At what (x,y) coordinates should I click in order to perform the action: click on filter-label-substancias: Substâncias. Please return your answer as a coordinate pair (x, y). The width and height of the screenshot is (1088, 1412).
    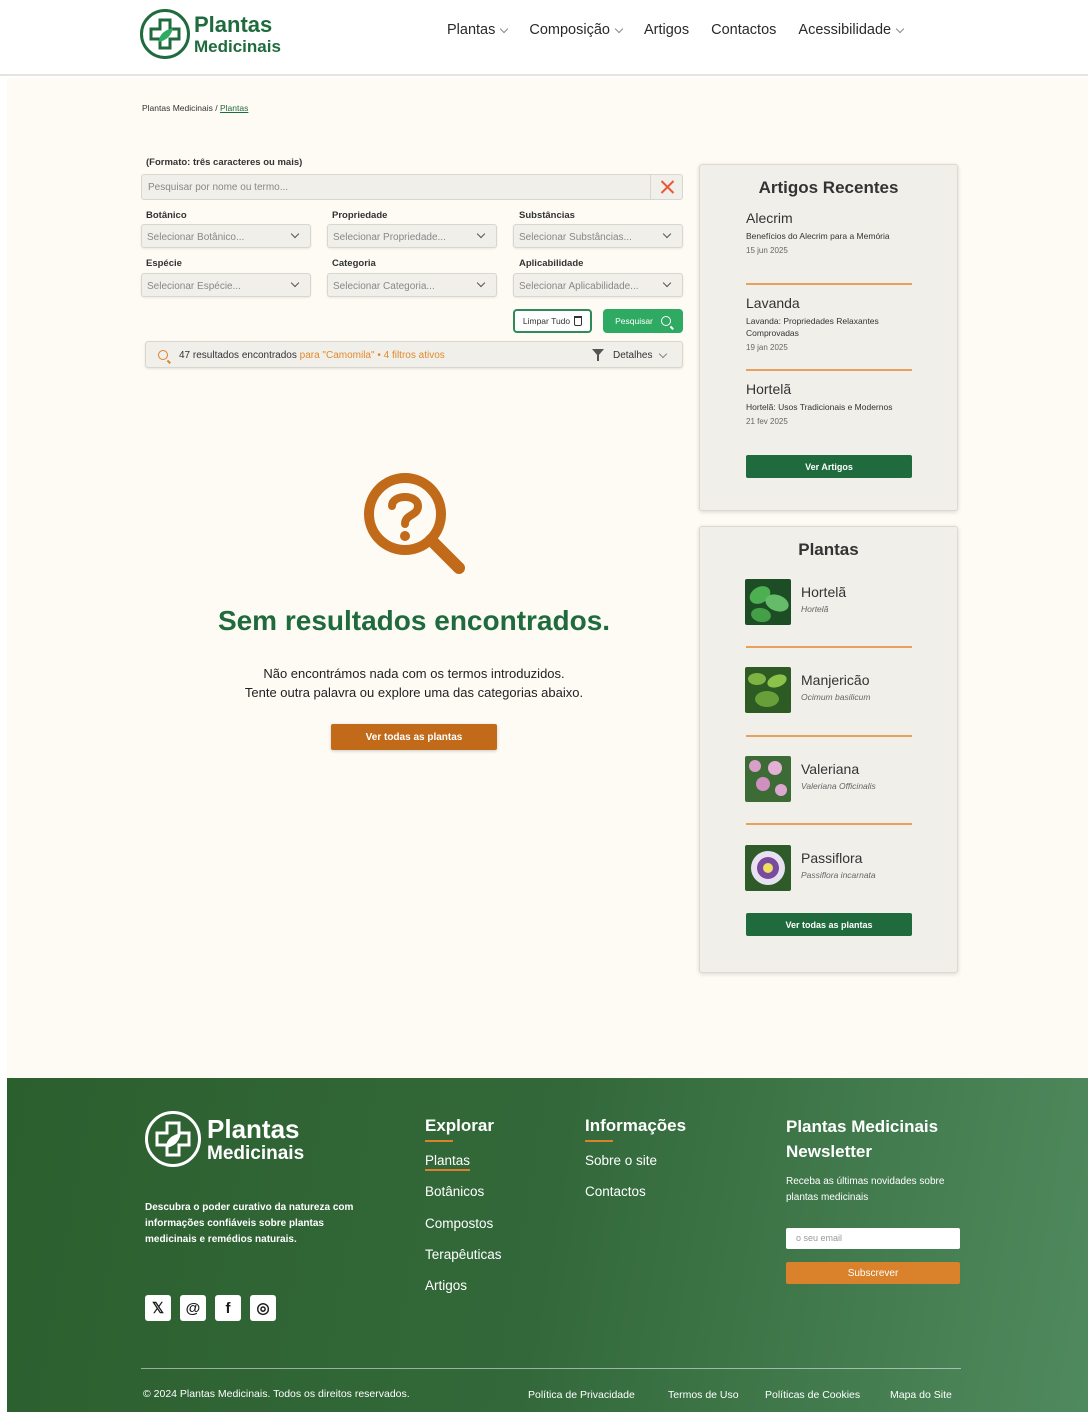
    Looking at the image, I should click on (547, 215).